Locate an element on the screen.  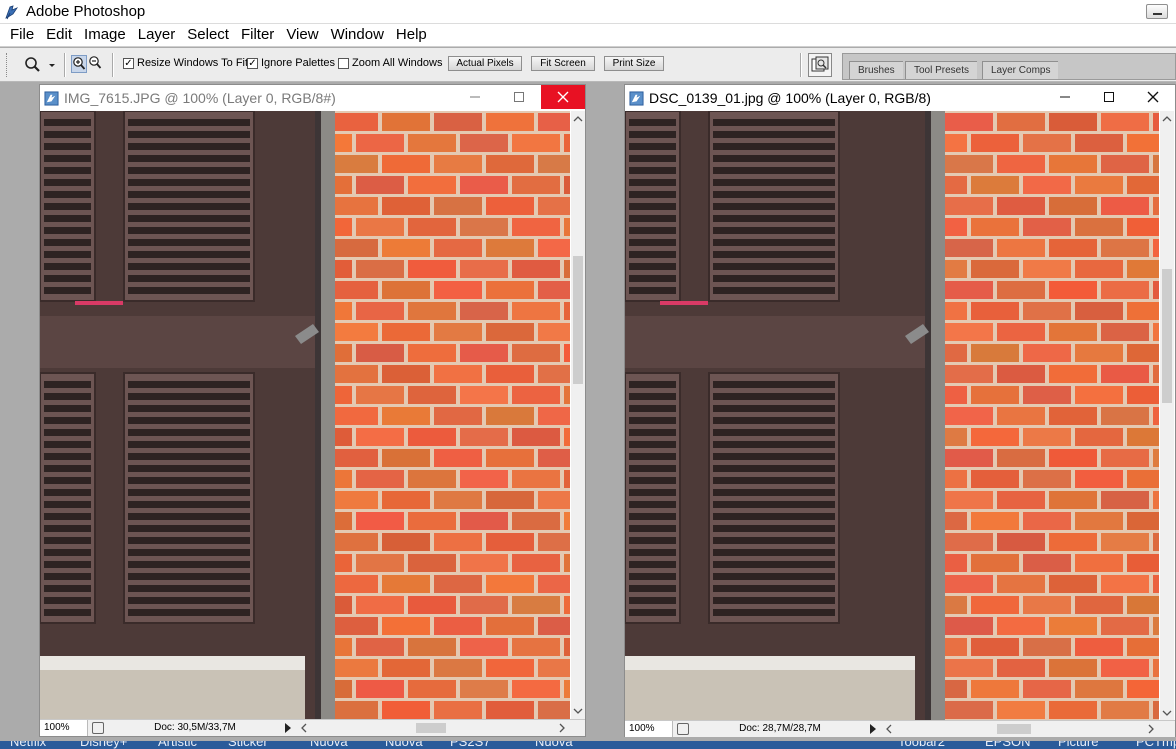
zoom-out-button is located at coordinates (96, 64).